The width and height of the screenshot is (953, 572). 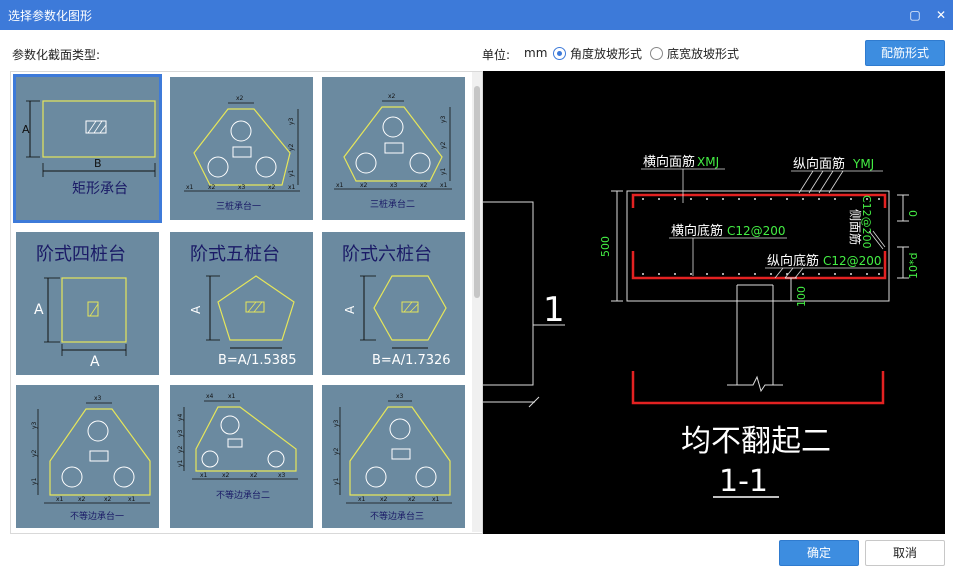 I want to click on tile-caption: 不等边承台一, so click(x=97, y=516).